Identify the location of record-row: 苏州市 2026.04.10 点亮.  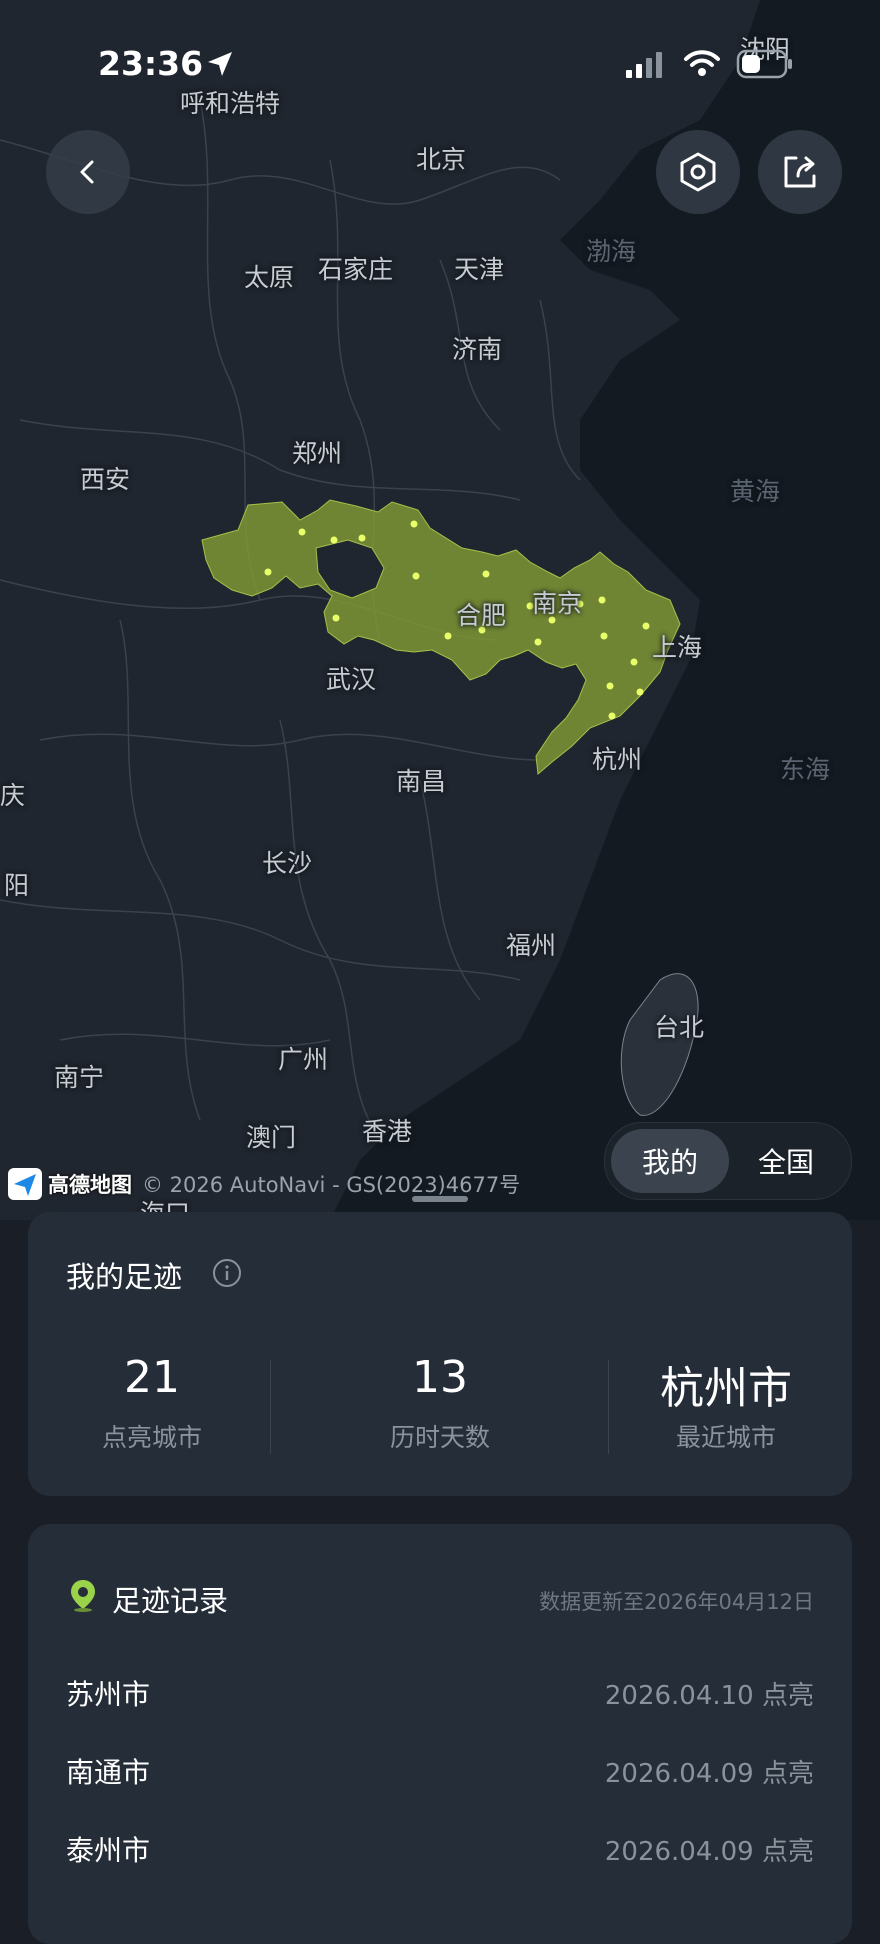
(440, 1693).